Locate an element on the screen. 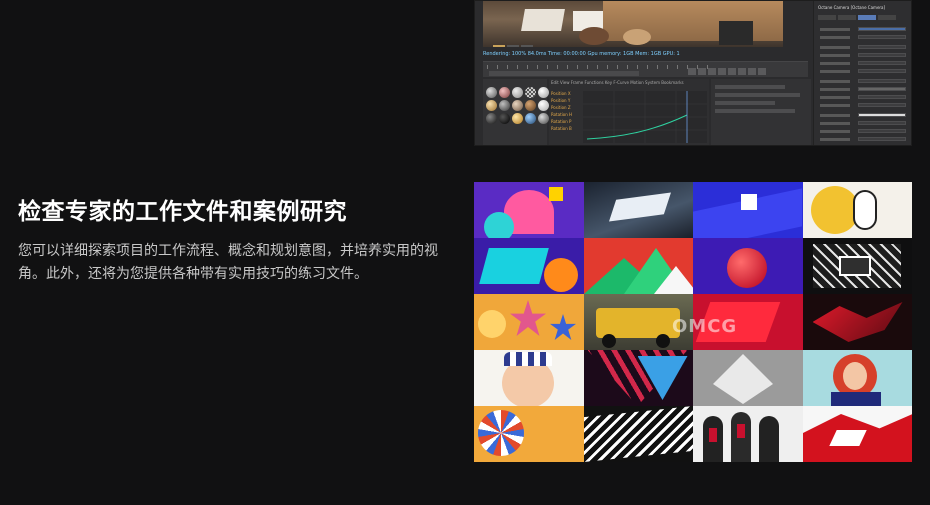 The height and width of the screenshot is (505, 930). track-item: Rotation H is located at coordinates (565, 115).